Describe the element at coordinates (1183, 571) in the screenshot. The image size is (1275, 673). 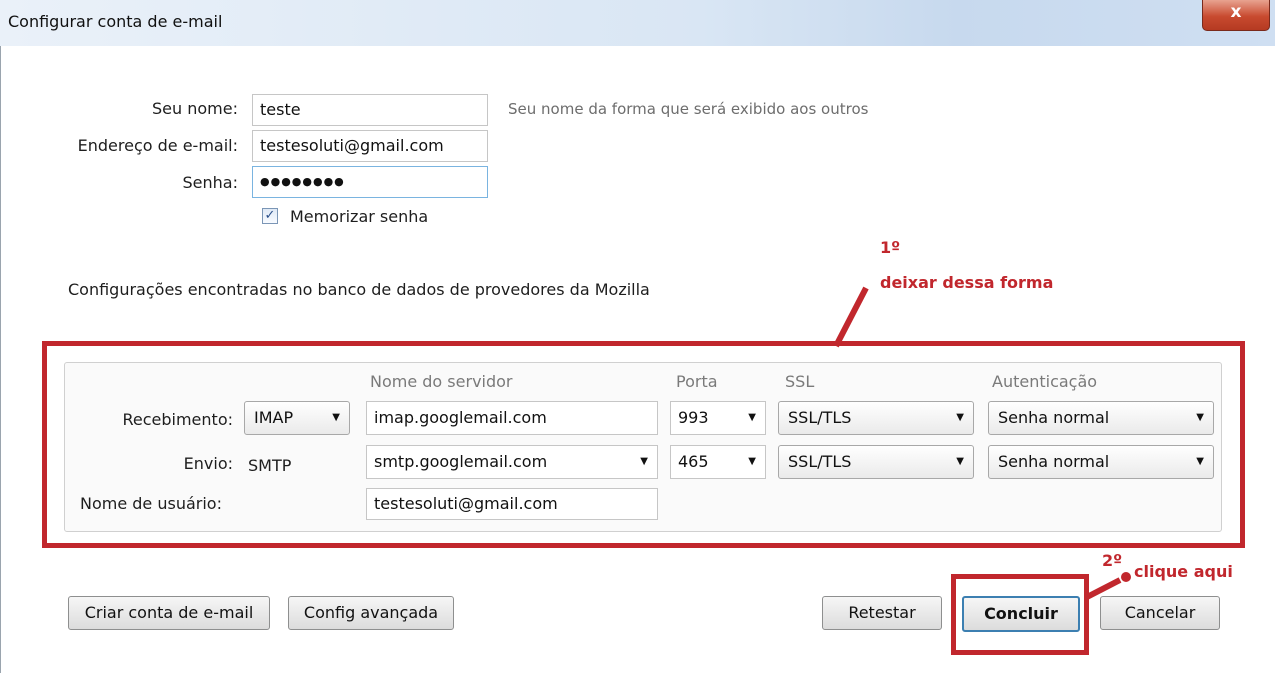
I see `annotation-step2-text: clique aqui` at that location.